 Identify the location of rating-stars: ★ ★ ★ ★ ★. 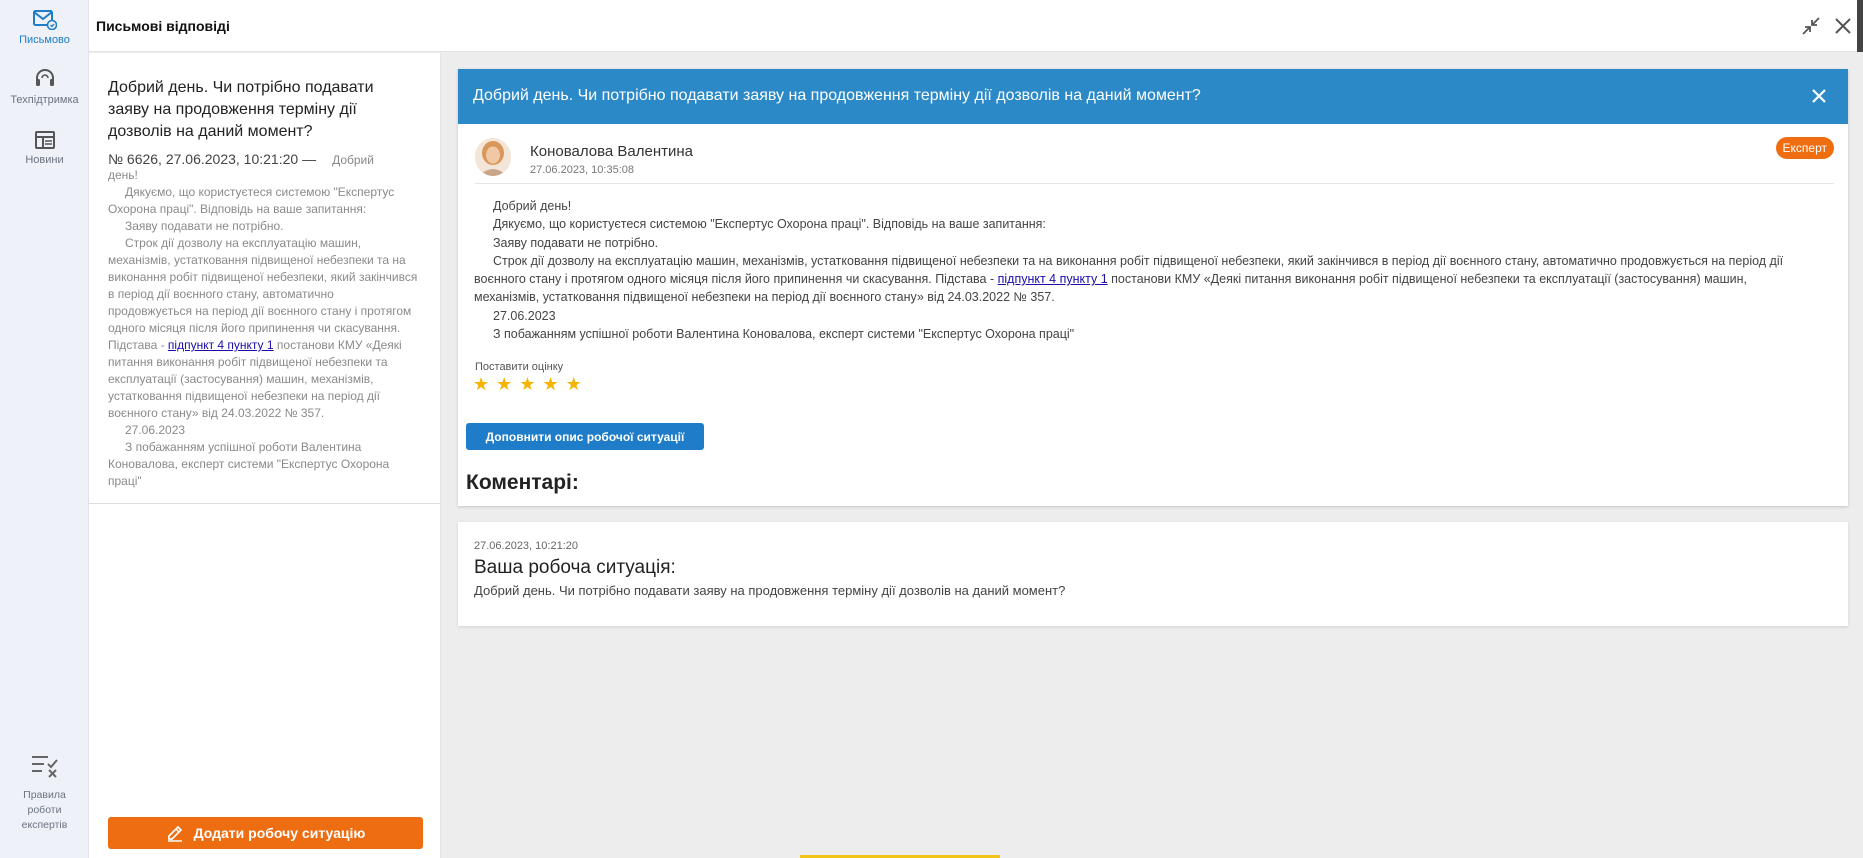
(1160, 384).